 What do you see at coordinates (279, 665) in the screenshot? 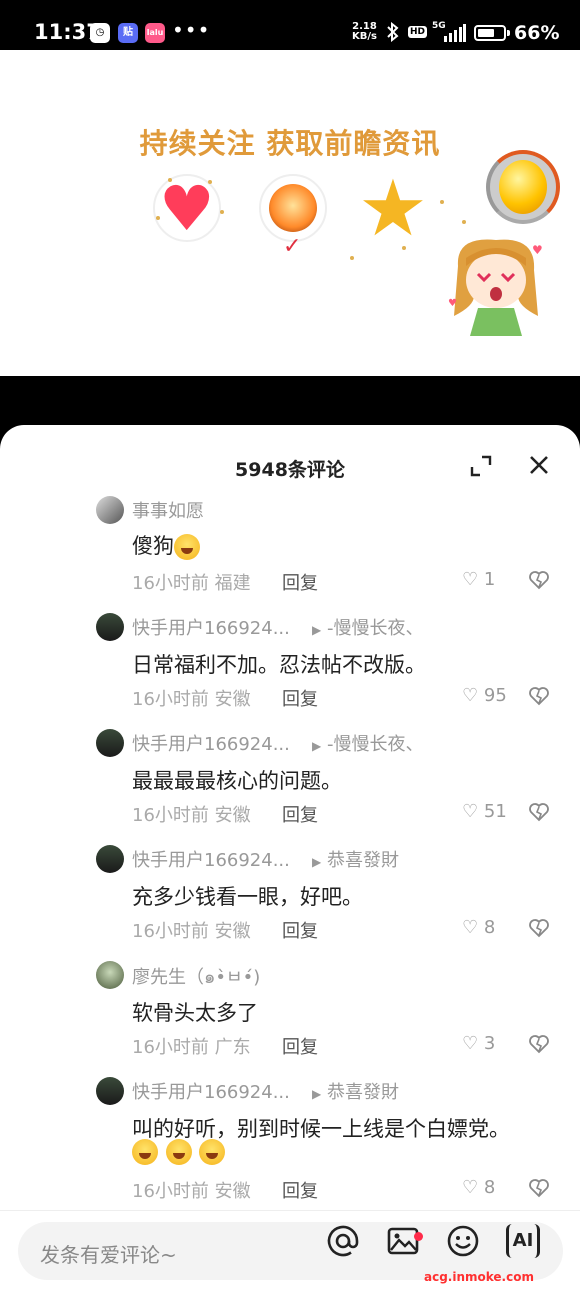
I see `comment-text: 日常福利不加。忍法帖不改版。` at bounding box center [279, 665].